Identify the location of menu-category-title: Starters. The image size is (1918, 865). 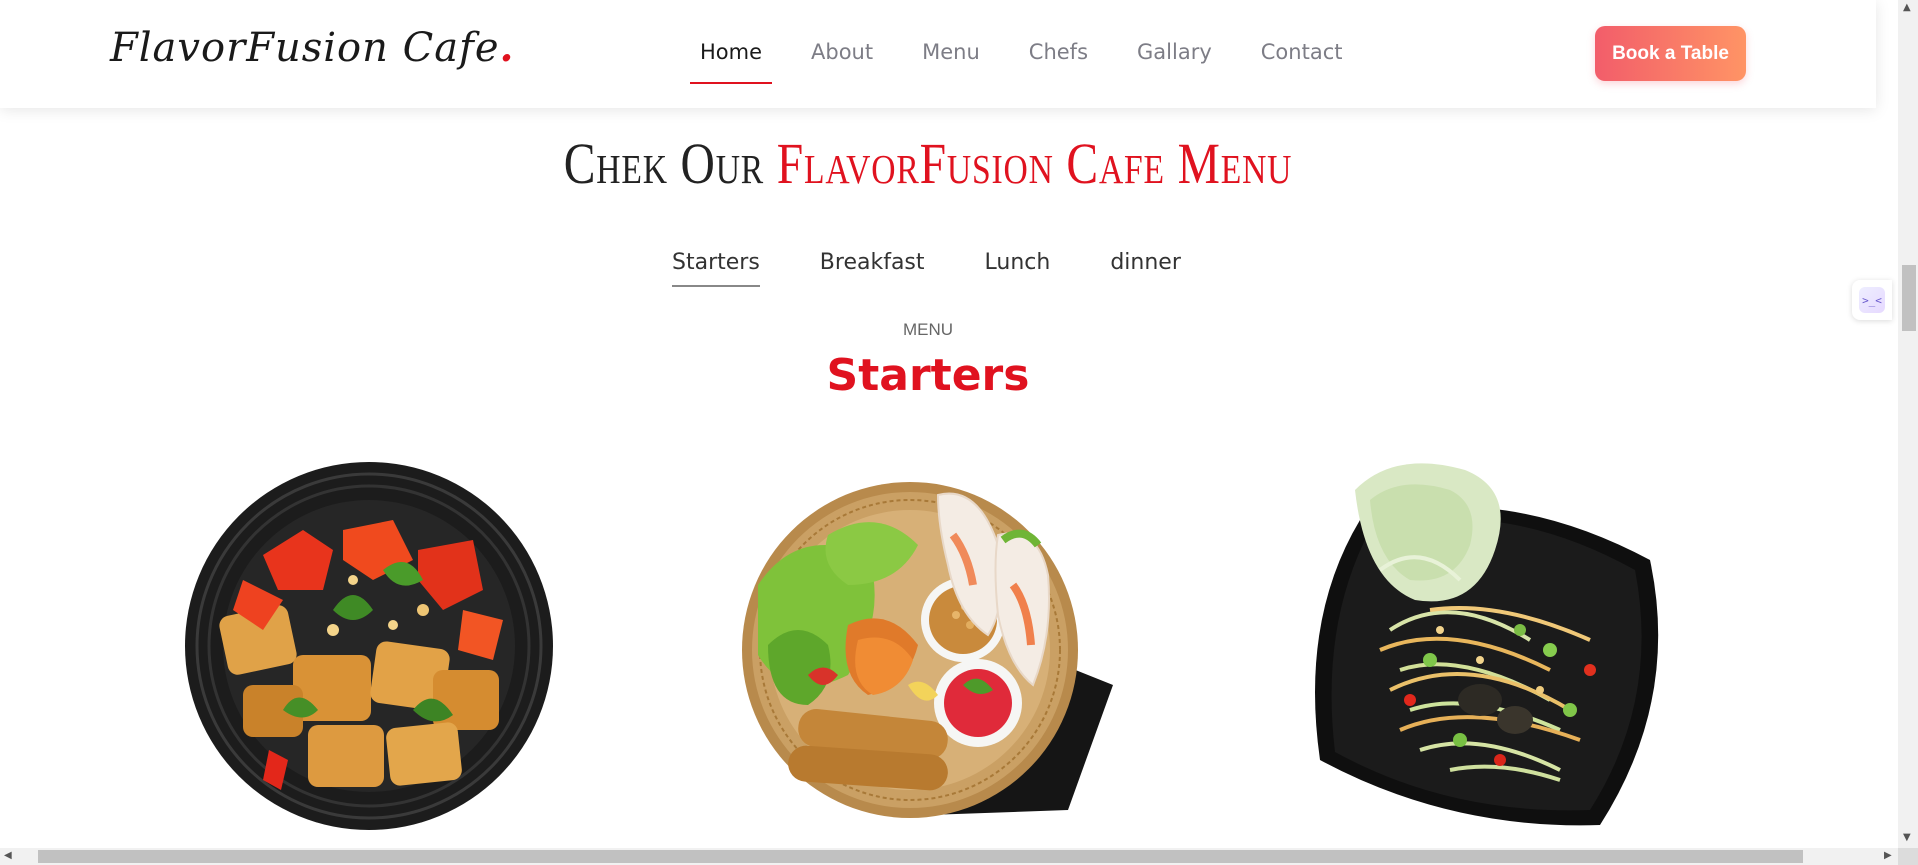
(928, 375).